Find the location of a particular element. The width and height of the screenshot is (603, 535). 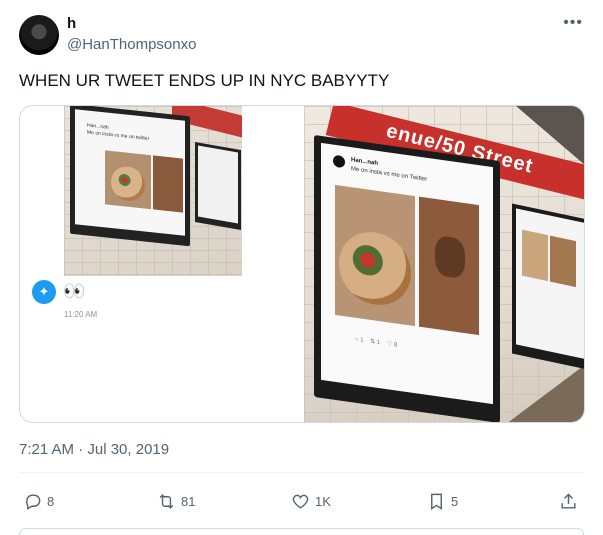

like-count: 1K is located at coordinates (323, 501).